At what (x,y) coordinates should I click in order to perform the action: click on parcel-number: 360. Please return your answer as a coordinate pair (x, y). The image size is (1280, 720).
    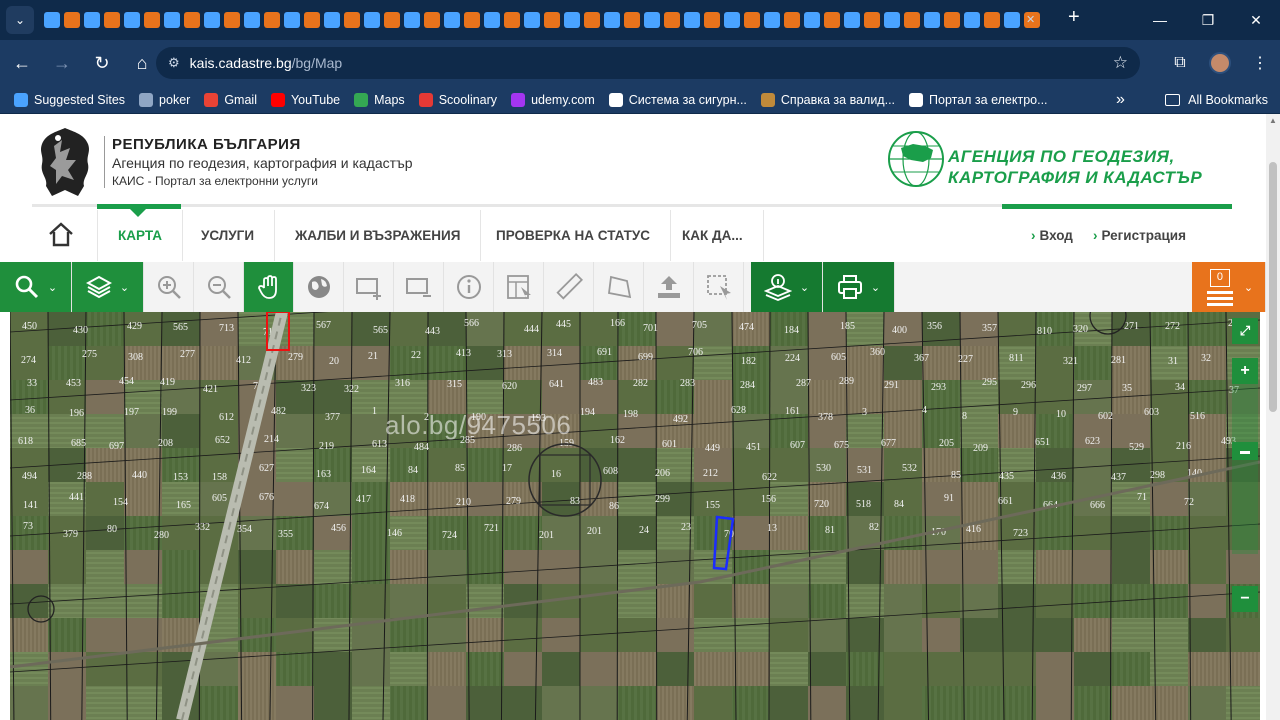
    Looking at the image, I should click on (877, 352).